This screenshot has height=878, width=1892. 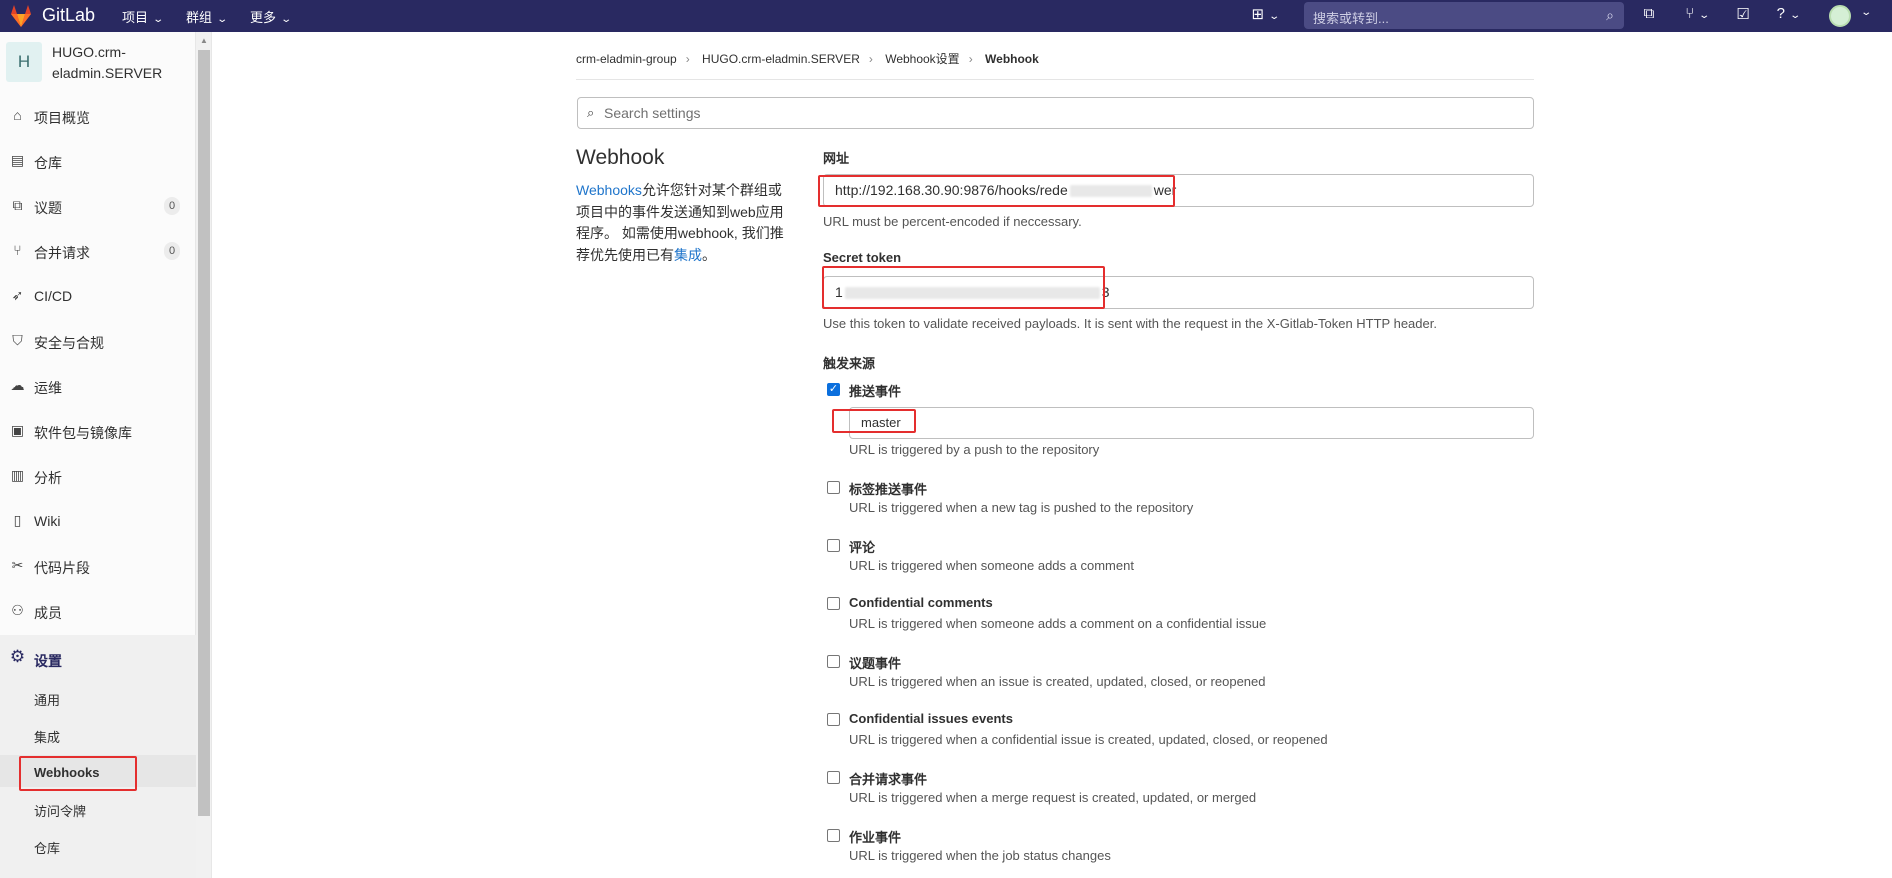 What do you see at coordinates (888, 779) in the screenshot?
I see `merge-request-events-label: 合并请求事件` at bounding box center [888, 779].